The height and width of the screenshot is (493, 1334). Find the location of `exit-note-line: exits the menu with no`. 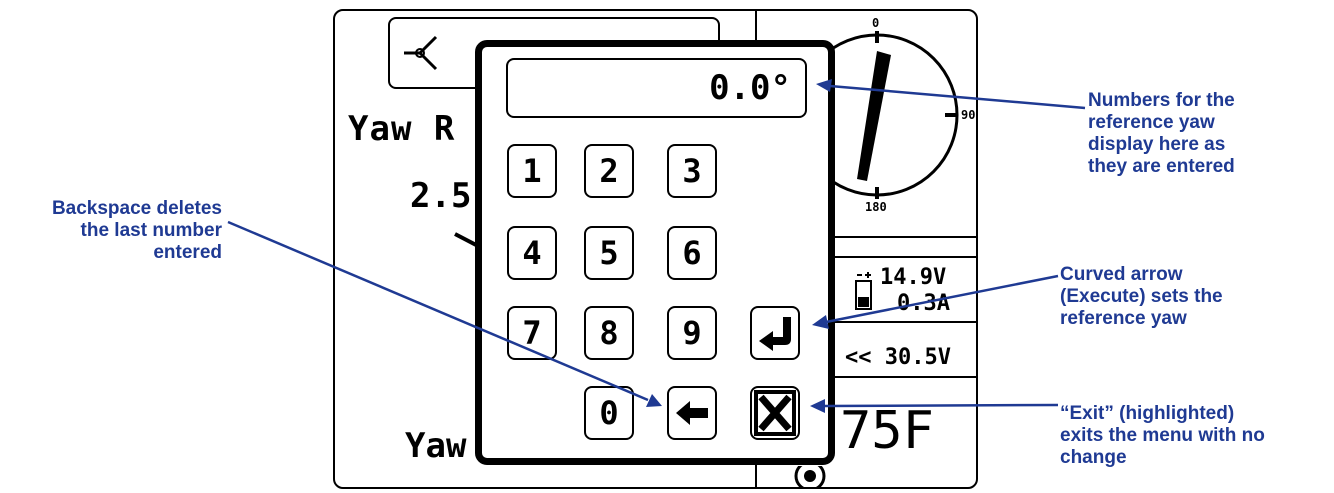

exit-note-line: exits the menu with no is located at coordinates (1162, 435).